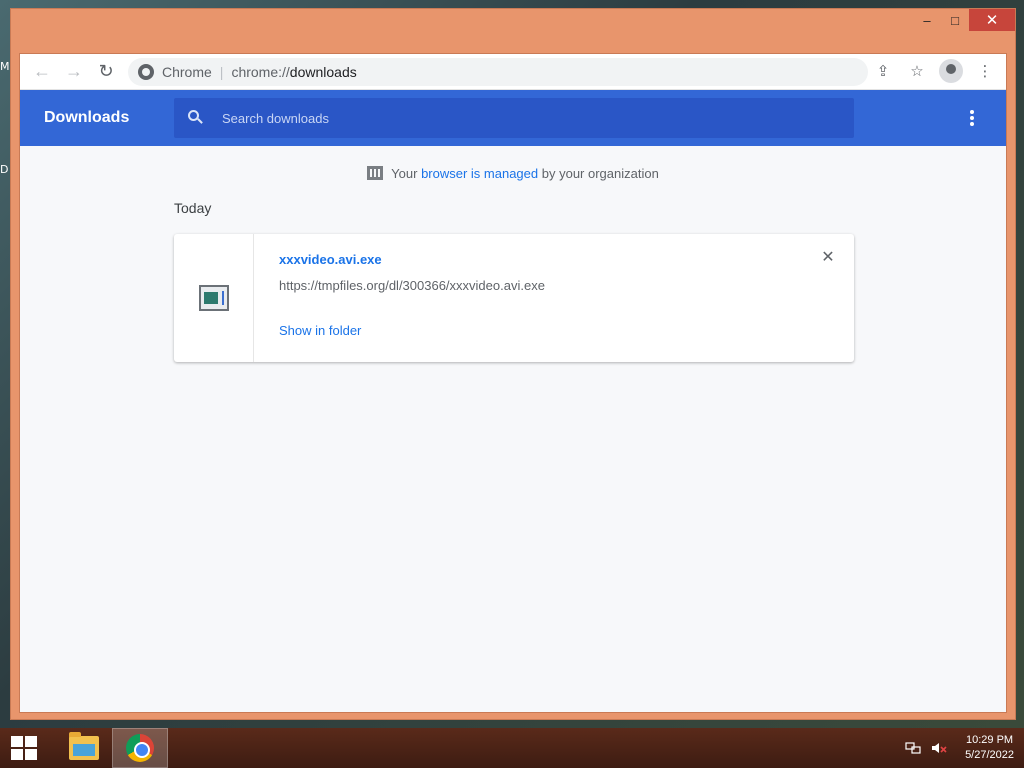  I want to click on download-file-icon-column, so click(214, 298).